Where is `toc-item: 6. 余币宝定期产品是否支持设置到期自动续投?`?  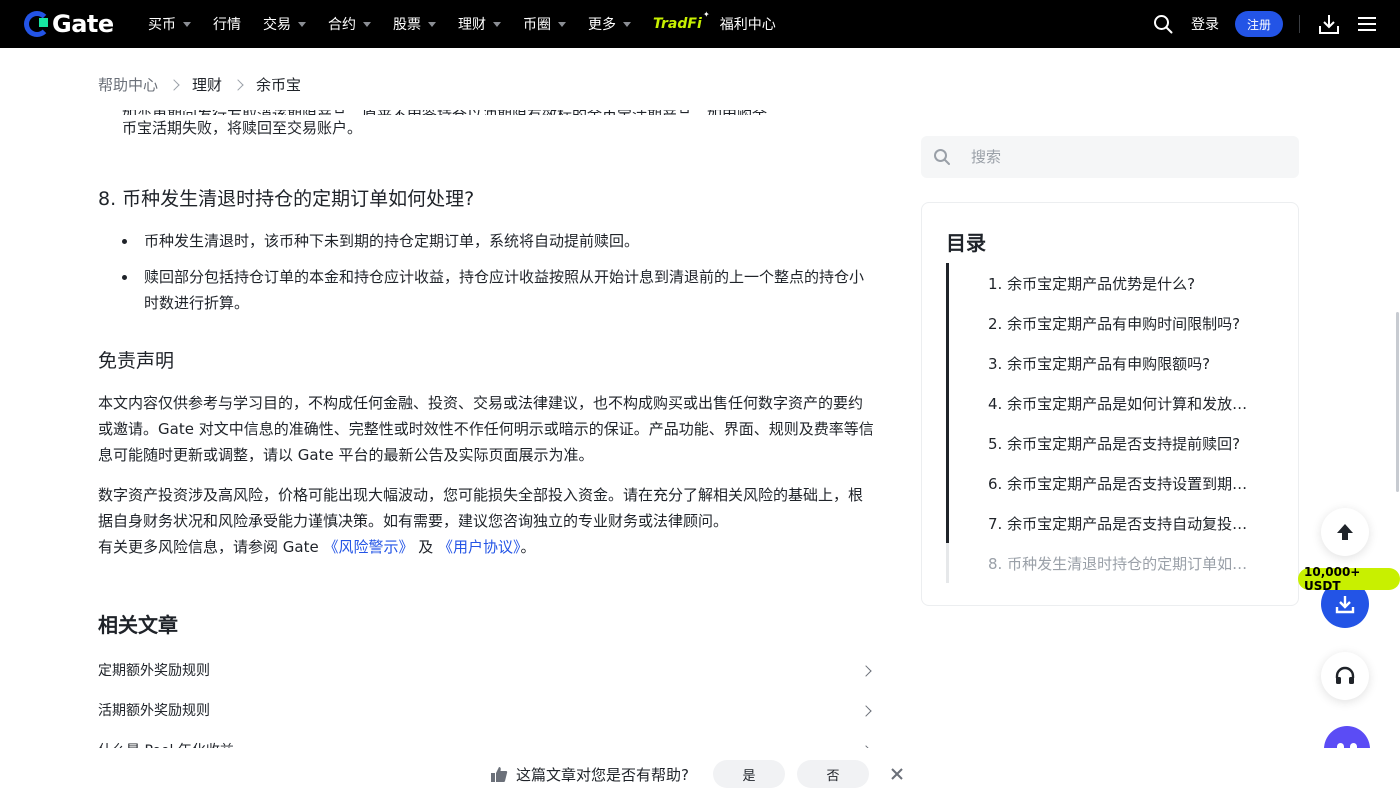 toc-item: 6. 余币宝定期产品是否支持设置到期自动续投? is located at coordinates (1123, 483).